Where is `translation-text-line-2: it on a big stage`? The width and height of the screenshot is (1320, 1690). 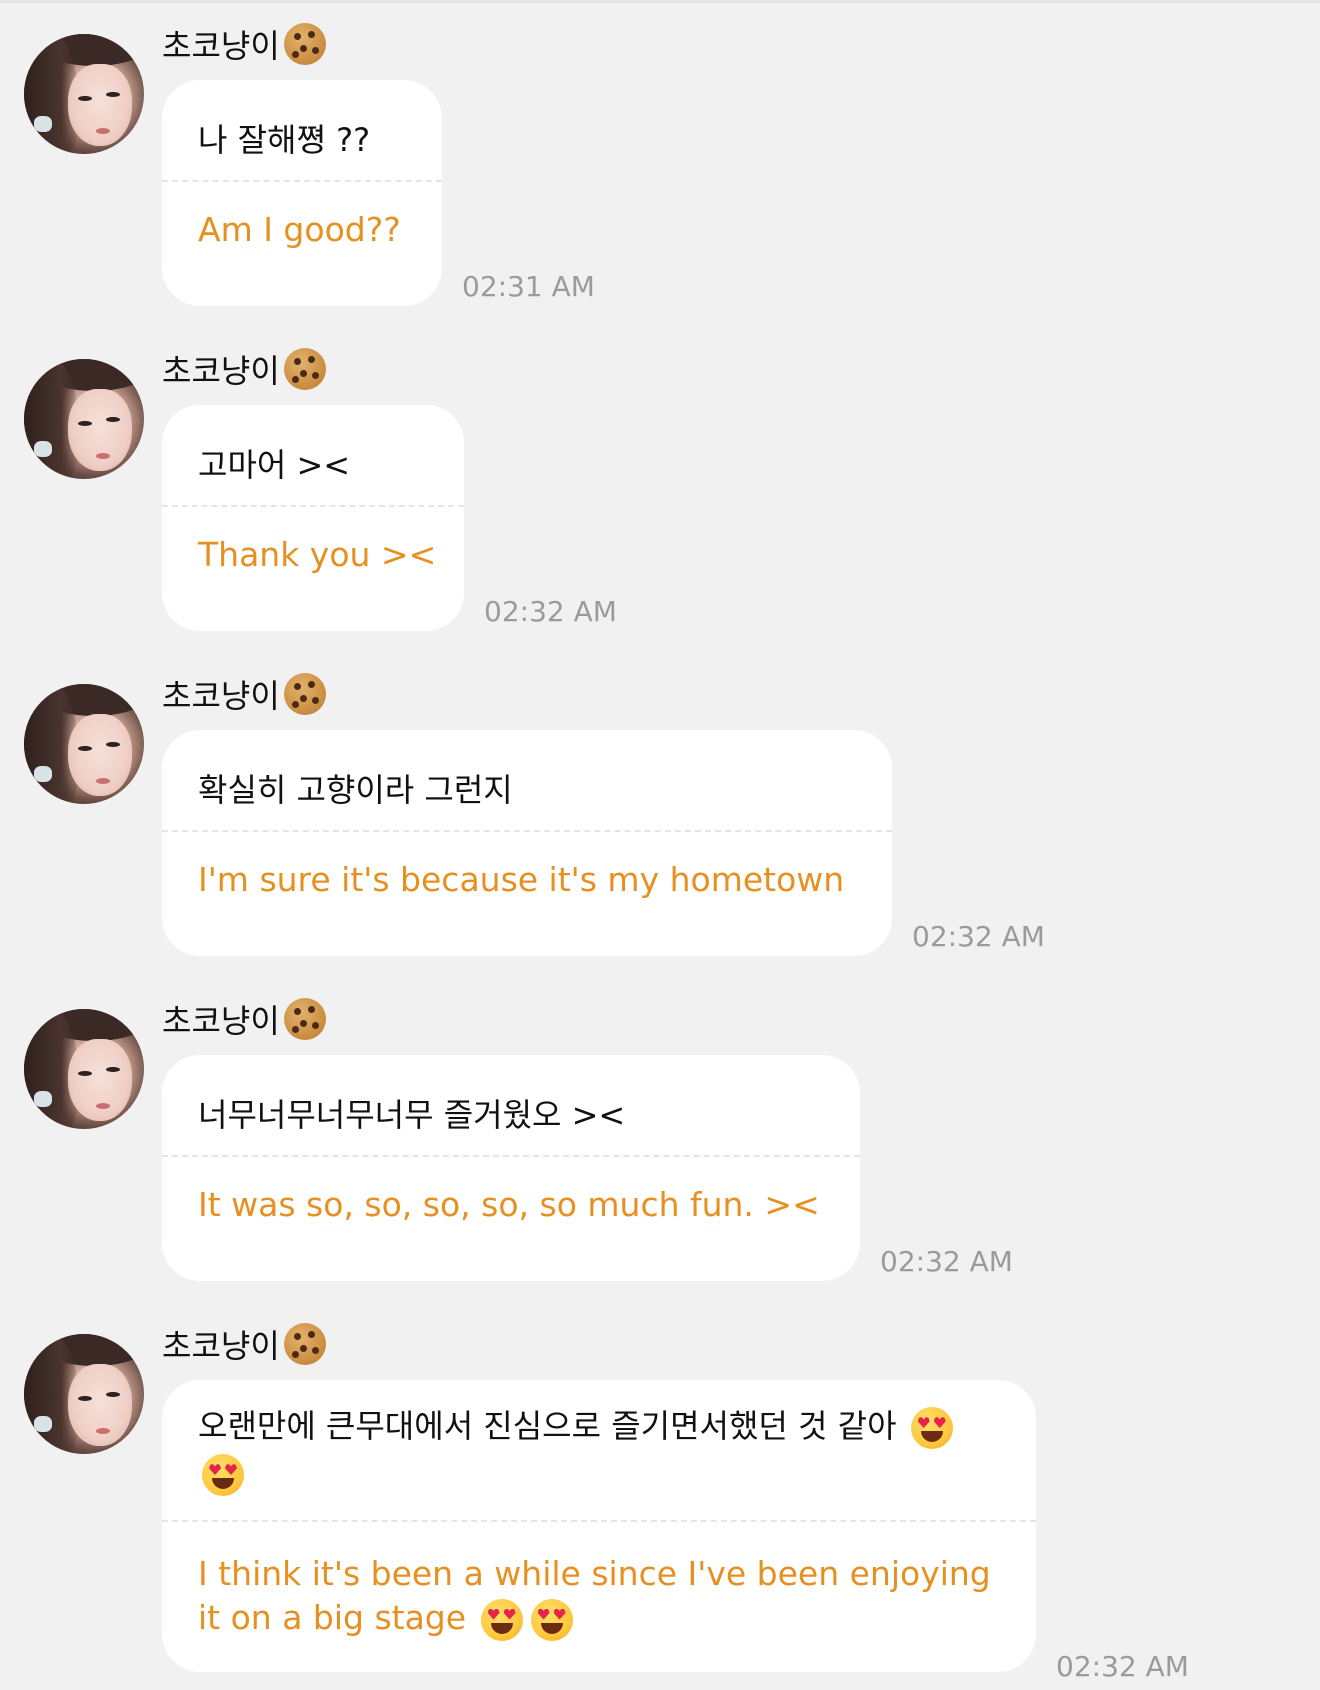
translation-text-line-2: it on a big stage is located at coordinates (599, 1618).